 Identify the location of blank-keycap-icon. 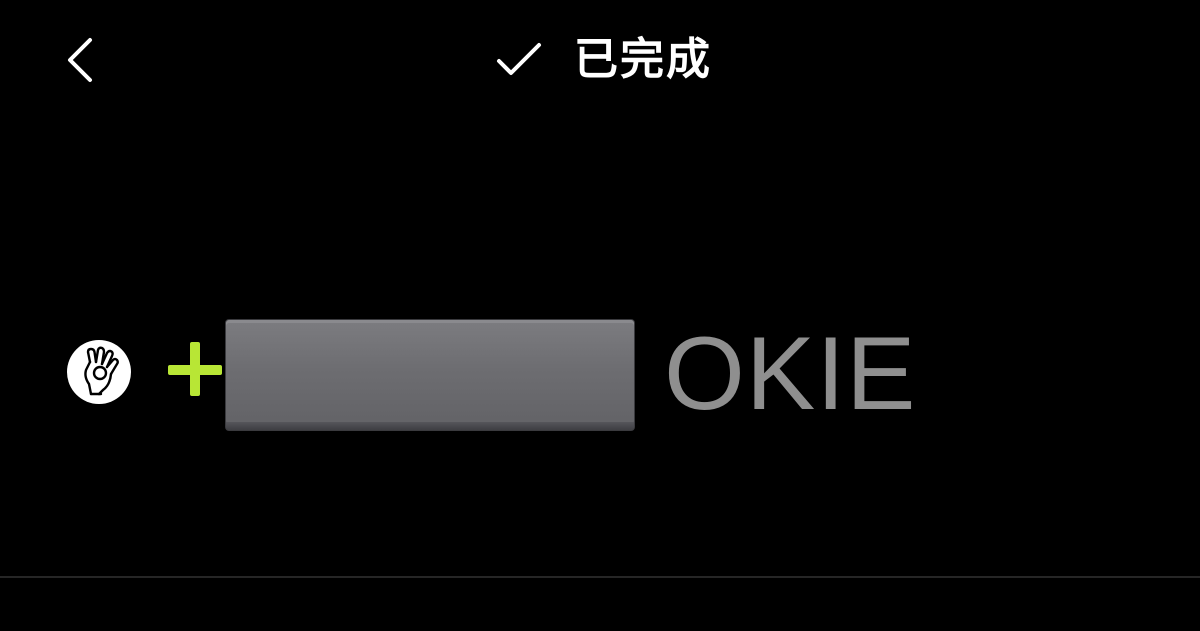
(430, 375).